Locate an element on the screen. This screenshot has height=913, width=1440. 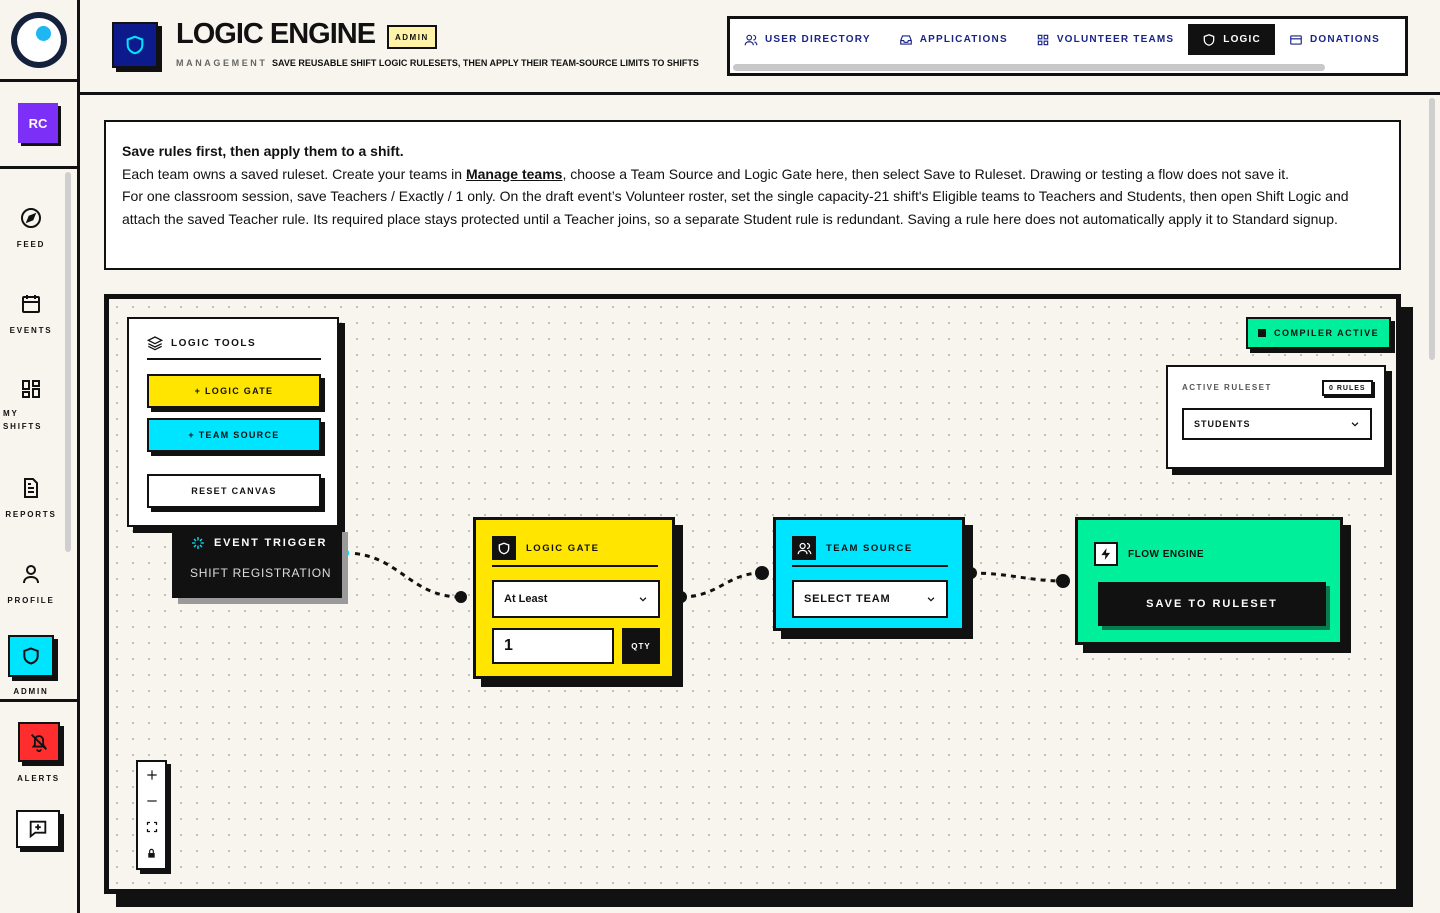
logic-gate-node: LOGIC GATE At Least 1 QTY is located at coordinates (574, 598).